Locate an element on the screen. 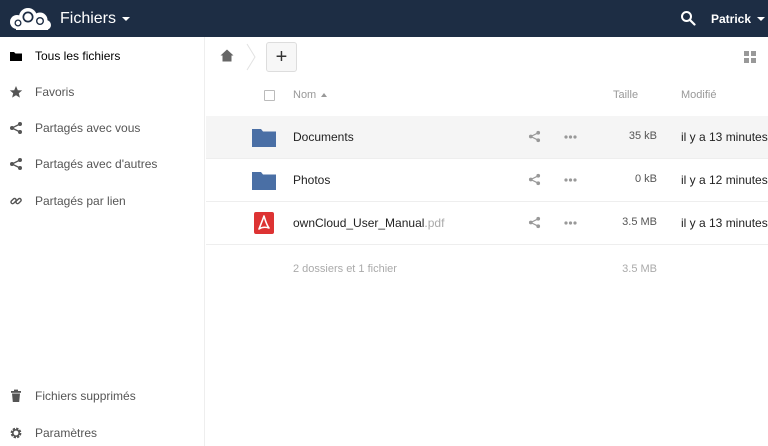  sidebar-item-favorites: Favoris is located at coordinates (102, 92).